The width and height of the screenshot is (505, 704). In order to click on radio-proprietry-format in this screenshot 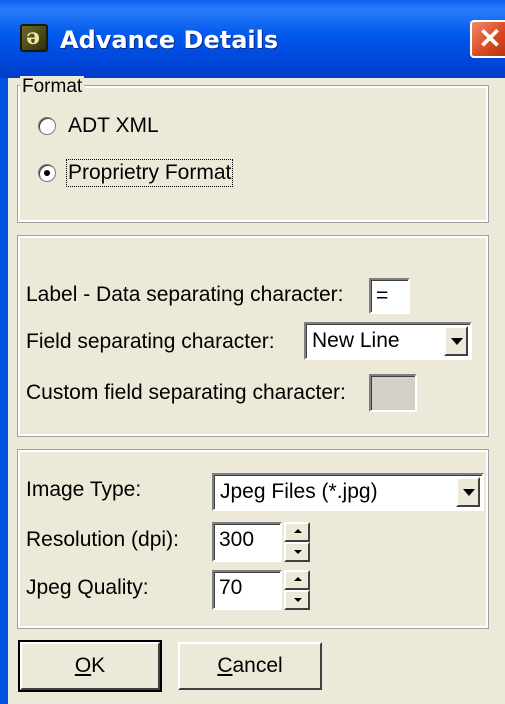, I will do `click(47, 173)`.